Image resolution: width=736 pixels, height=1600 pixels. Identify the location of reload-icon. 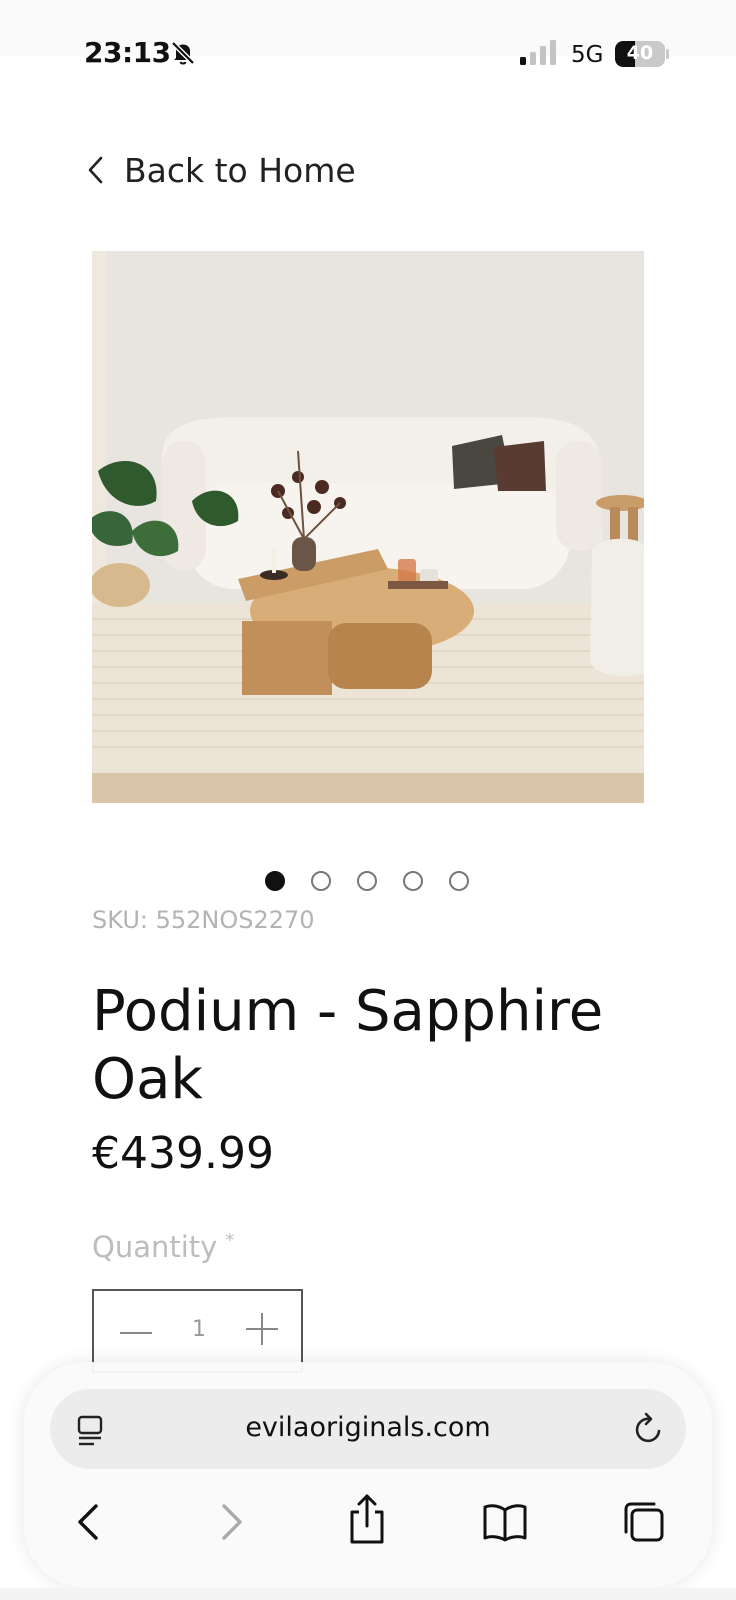
(649, 1428).